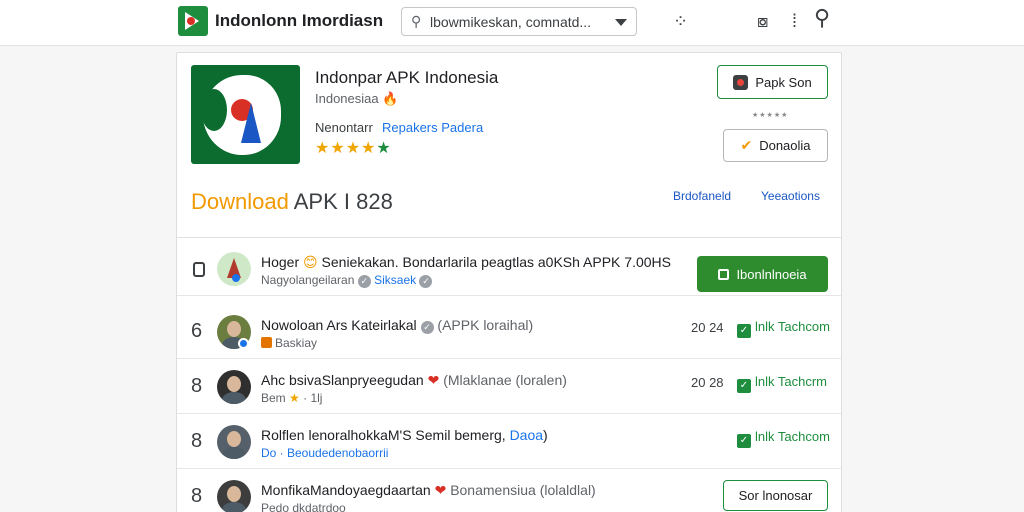 This screenshot has width=1024, height=512. Describe the element at coordinates (325, 453) in the screenshot. I see `row-subtitle: Do · Beoudedenobaorrii` at that location.